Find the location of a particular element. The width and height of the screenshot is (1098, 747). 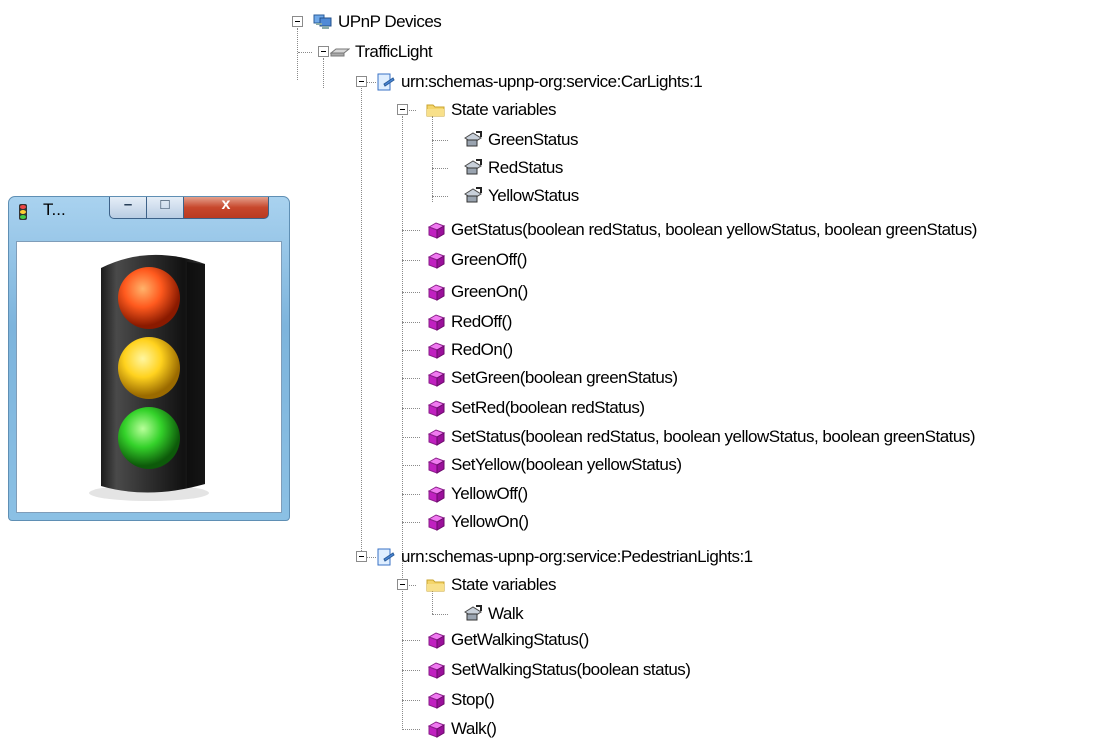

tree-node-label: YellowOn() is located at coordinates (490, 521).